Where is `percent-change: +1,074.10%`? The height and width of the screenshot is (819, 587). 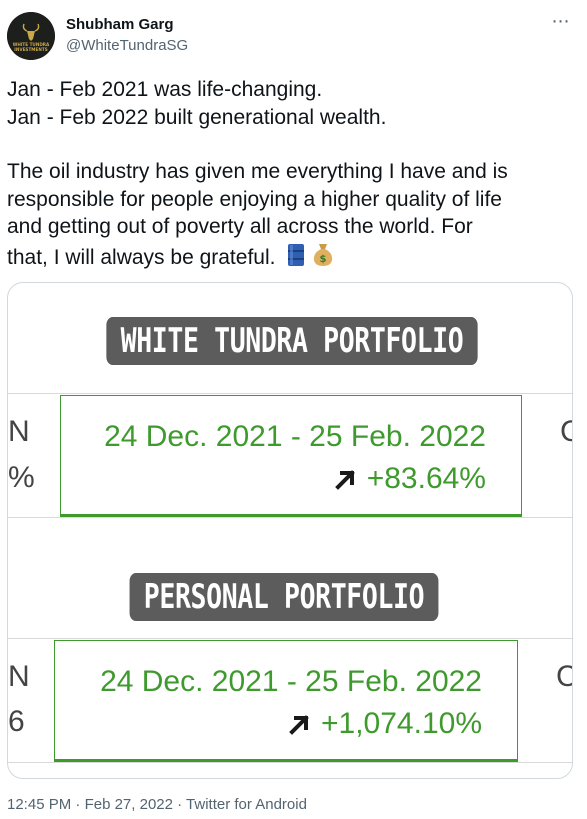 percent-change: +1,074.10% is located at coordinates (385, 725).